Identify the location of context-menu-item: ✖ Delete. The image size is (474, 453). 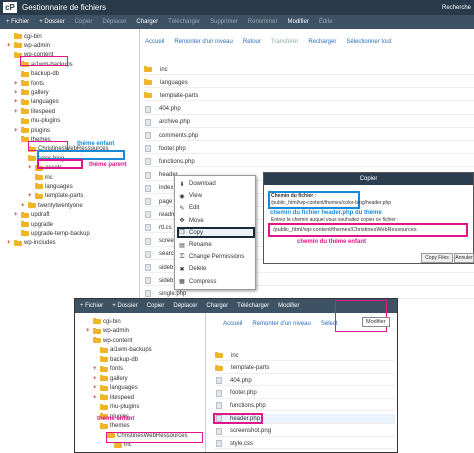
(192, 269).